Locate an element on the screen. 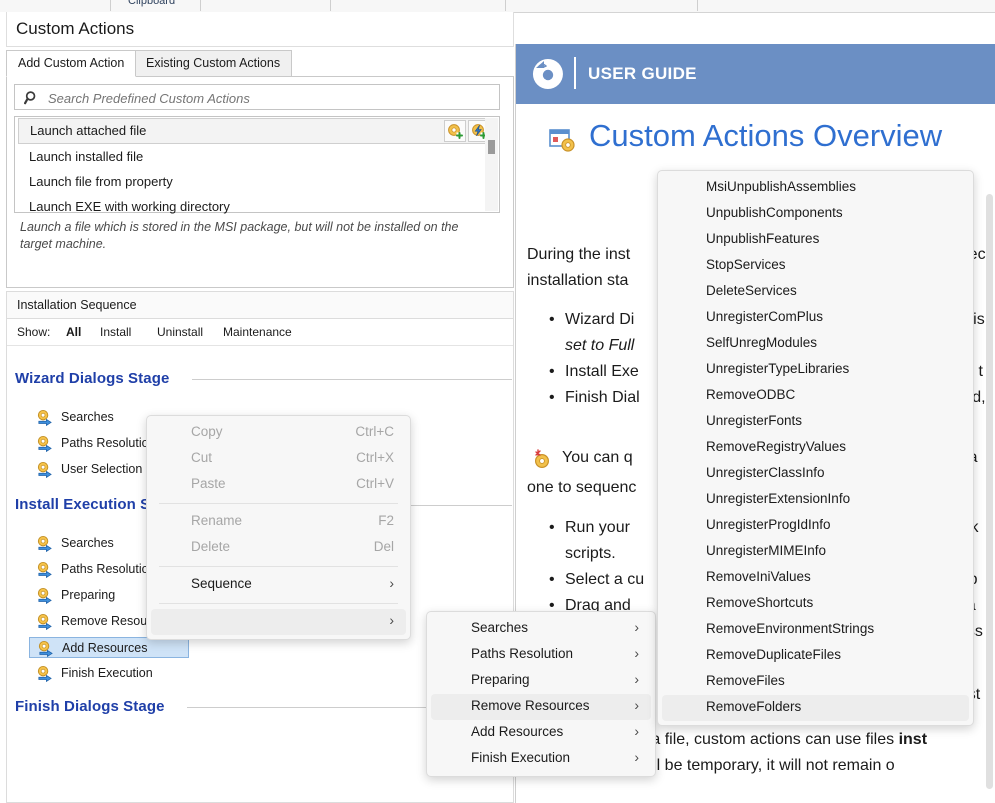 The image size is (995, 803). standard-action-item: MsiUnpublishAssemblies is located at coordinates (815, 188).